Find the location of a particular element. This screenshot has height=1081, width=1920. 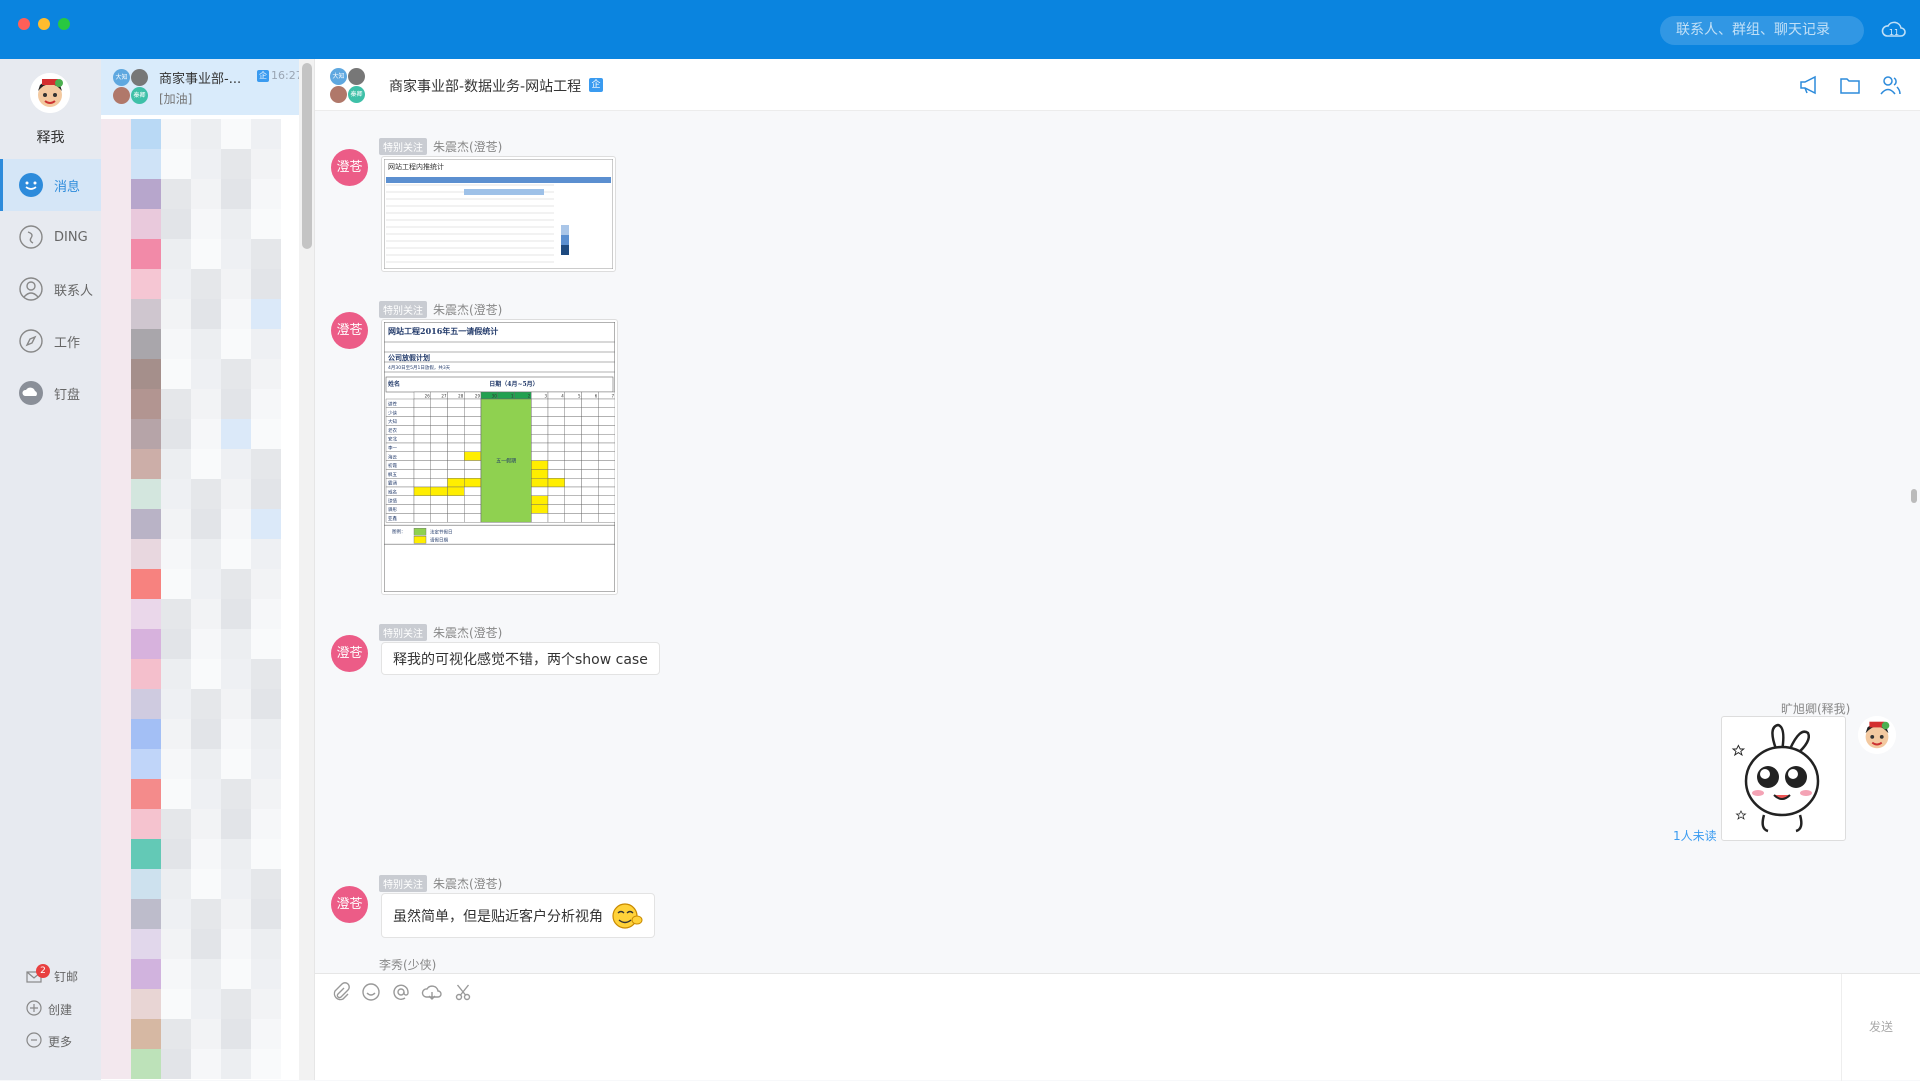

svg-text: 李一 is located at coordinates (392, 448).